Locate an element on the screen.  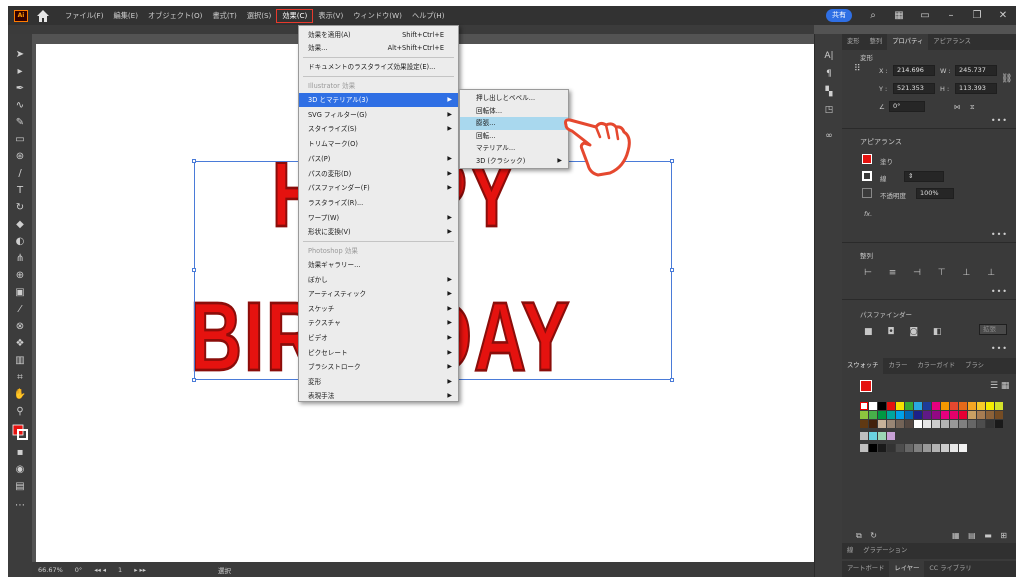
photoshop-effect-item-3: スケッチ ▶ is located at coordinates (378, 309).